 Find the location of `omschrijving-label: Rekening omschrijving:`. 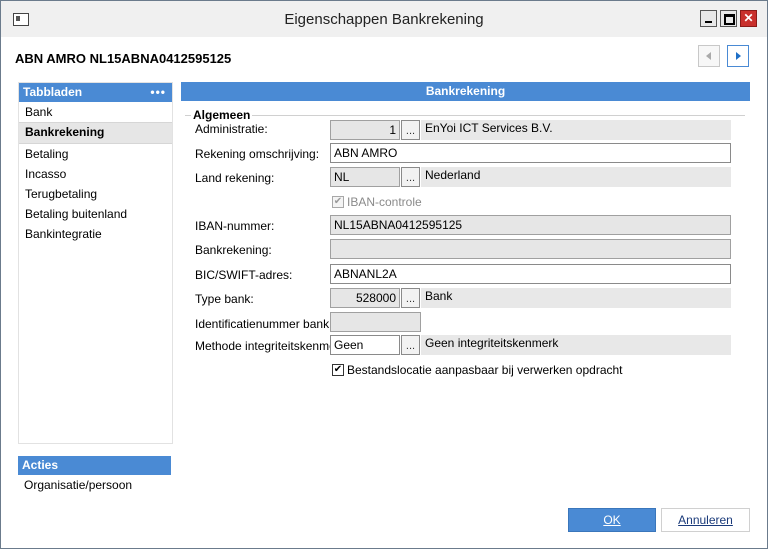

omschrijving-label: Rekening omschrijving: is located at coordinates (257, 154).